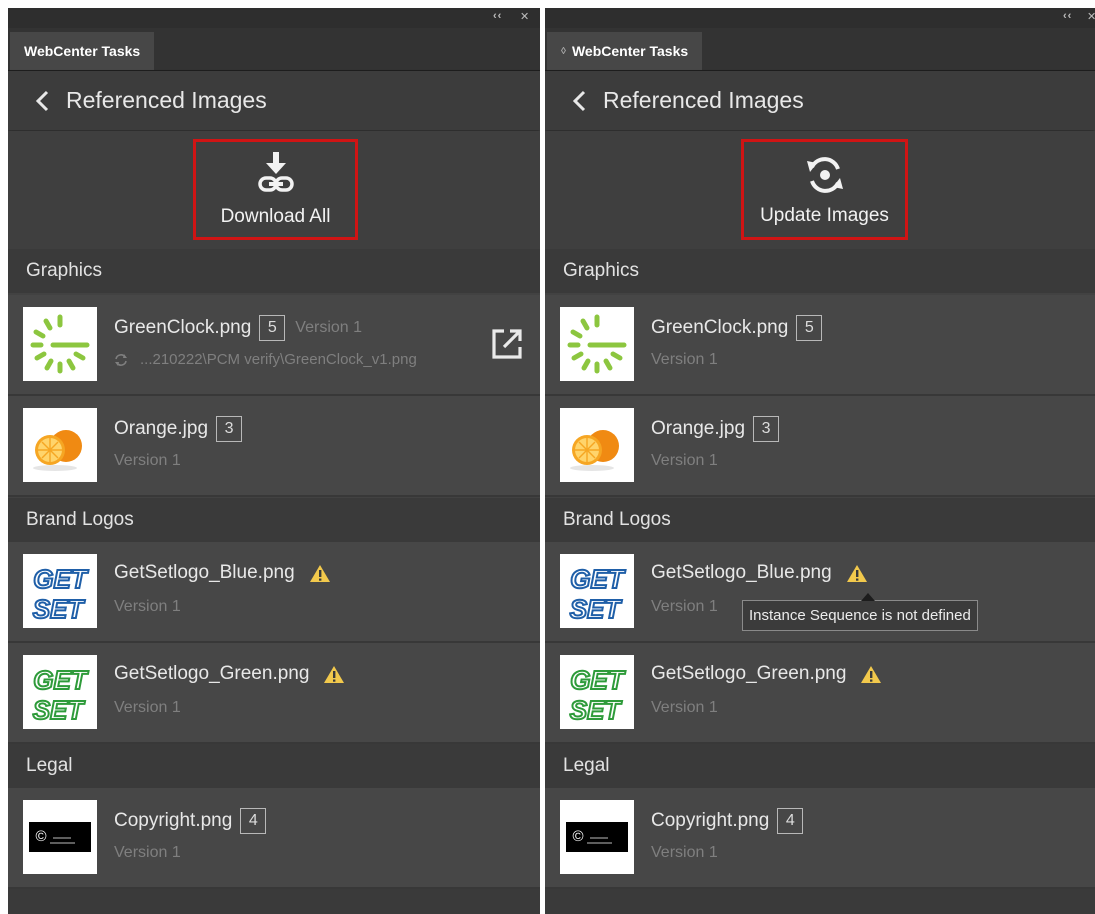  What do you see at coordinates (820, 345) in the screenshot?
I see `list-item-greenclock: GreenClock.png 5 Version 1` at bounding box center [820, 345].